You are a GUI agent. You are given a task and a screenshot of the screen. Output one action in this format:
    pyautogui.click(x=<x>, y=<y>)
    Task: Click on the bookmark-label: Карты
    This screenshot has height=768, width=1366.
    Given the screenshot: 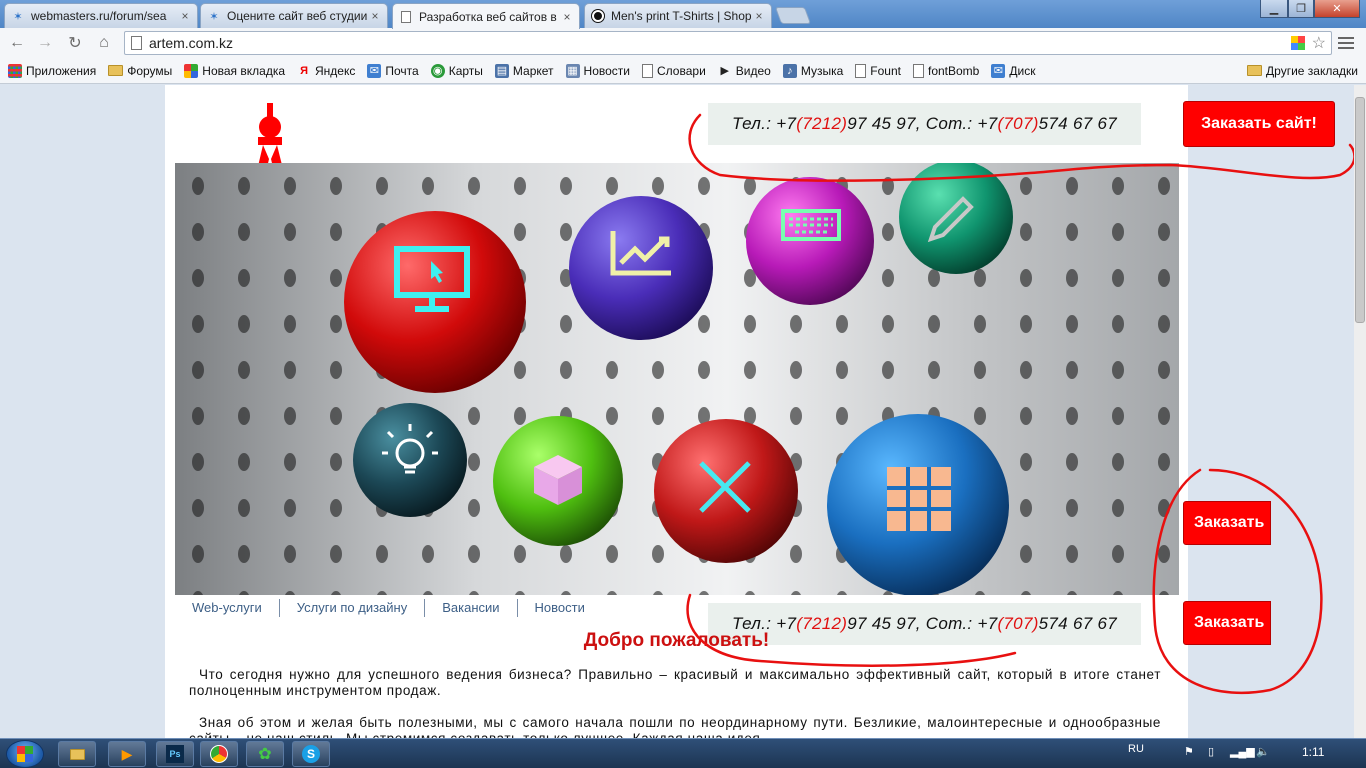 What is the action you would take?
    pyautogui.click(x=465, y=70)
    